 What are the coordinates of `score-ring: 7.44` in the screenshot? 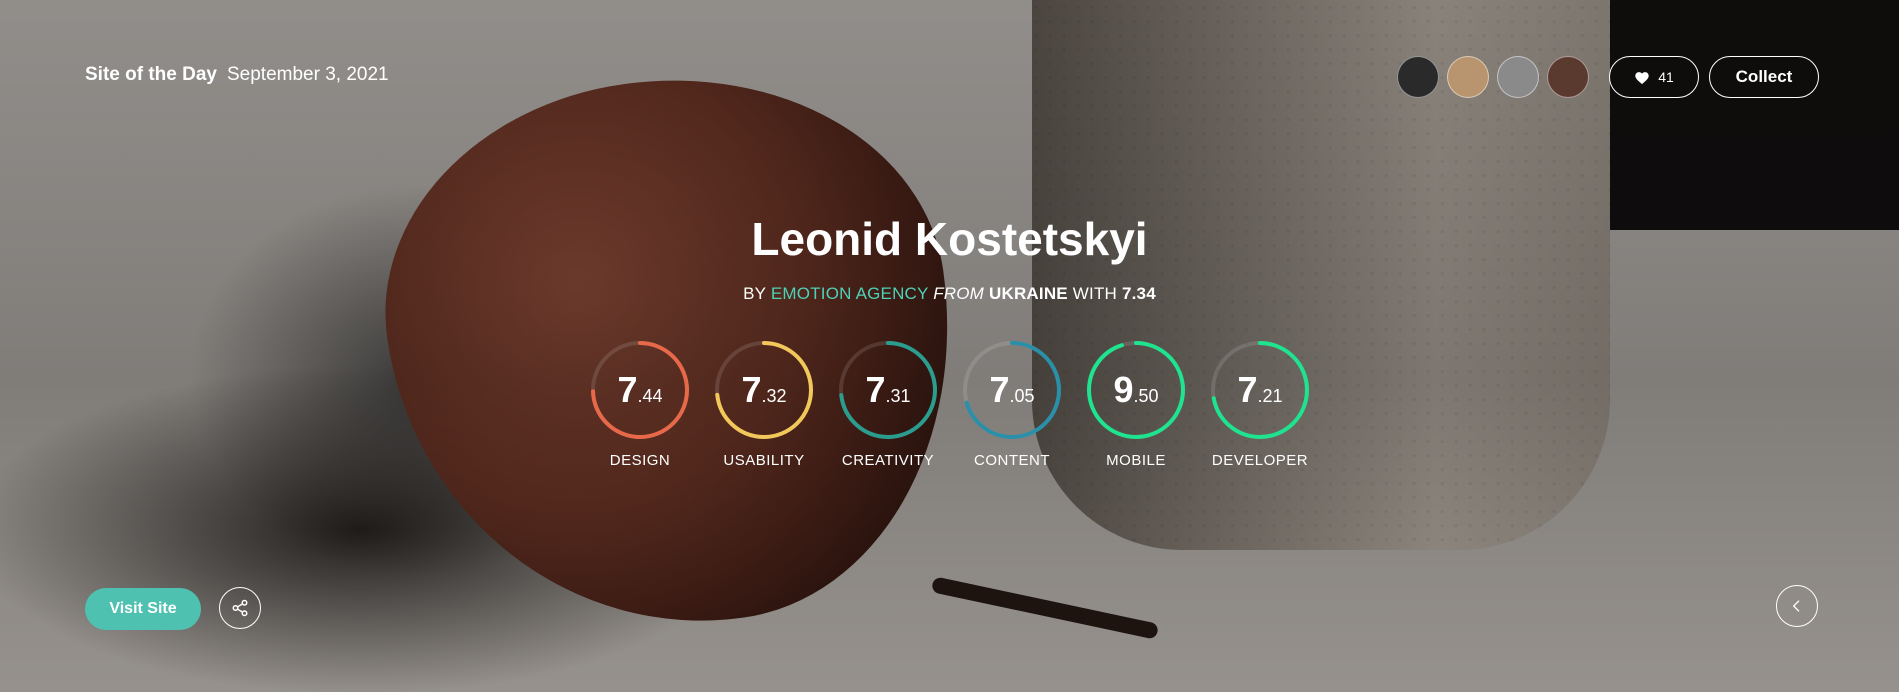 It's located at (640, 390).